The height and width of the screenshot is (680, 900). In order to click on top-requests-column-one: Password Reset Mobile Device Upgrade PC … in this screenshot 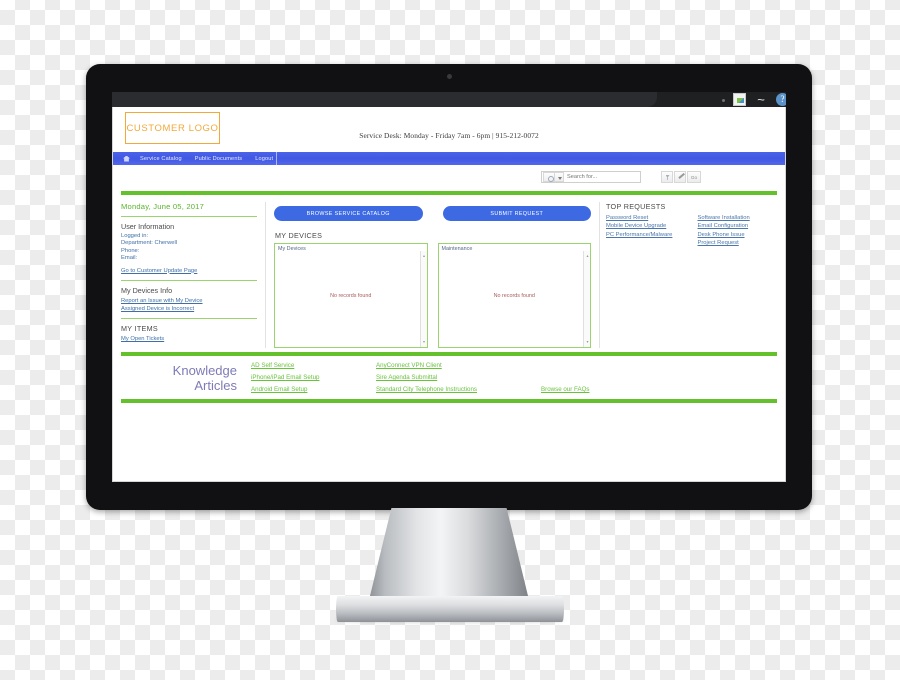, I will do `click(646, 231)`.